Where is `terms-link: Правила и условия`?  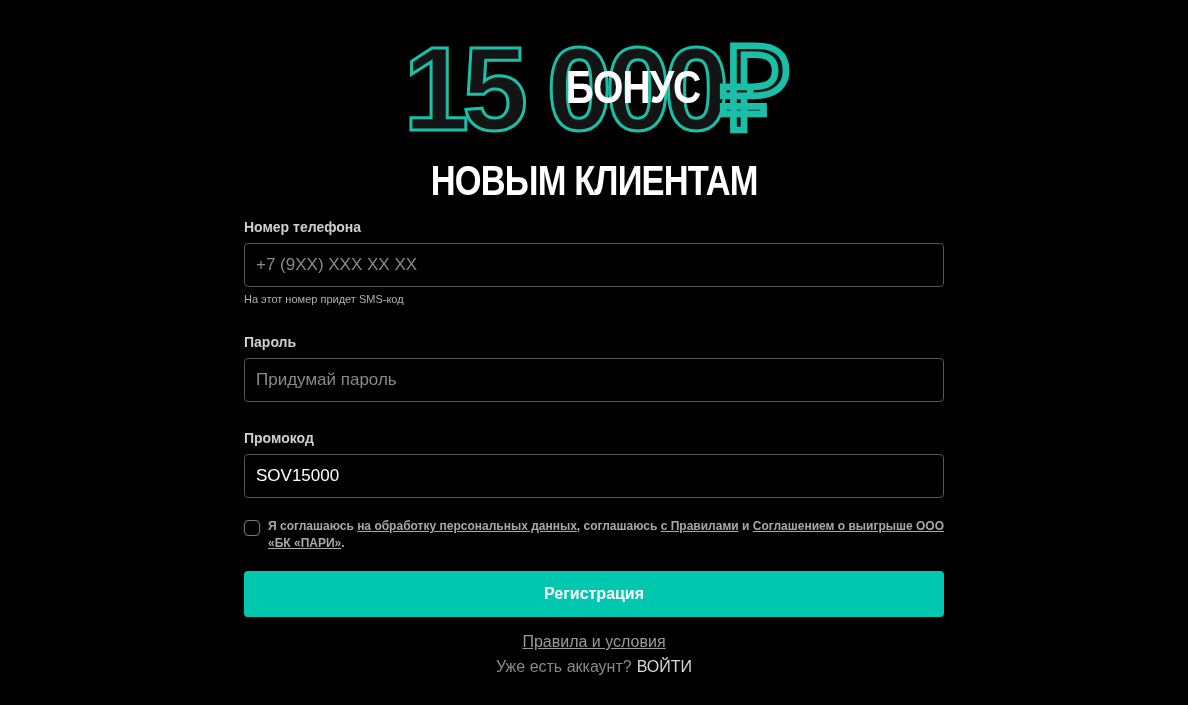
terms-link: Правила и условия is located at coordinates (594, 642).